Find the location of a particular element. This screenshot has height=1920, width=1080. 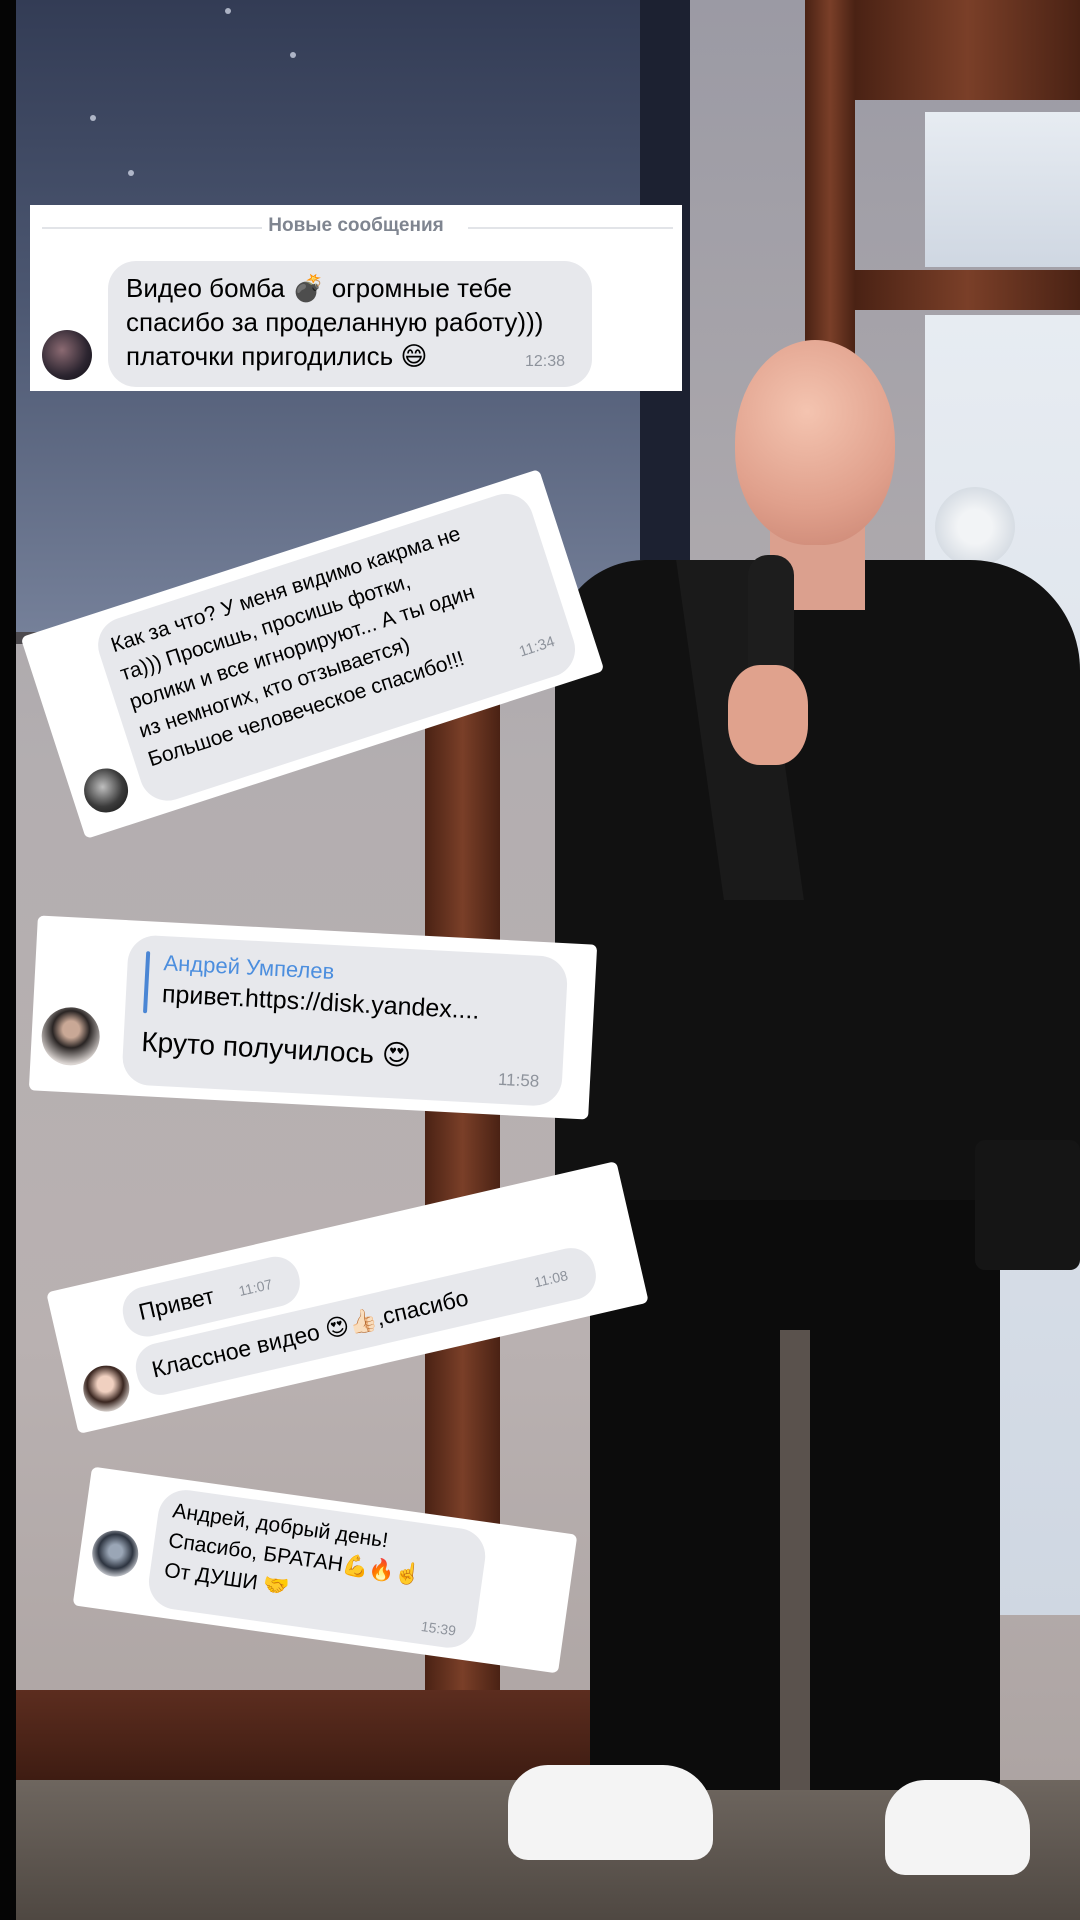

window-pane is located at coordinates (1002, 189).